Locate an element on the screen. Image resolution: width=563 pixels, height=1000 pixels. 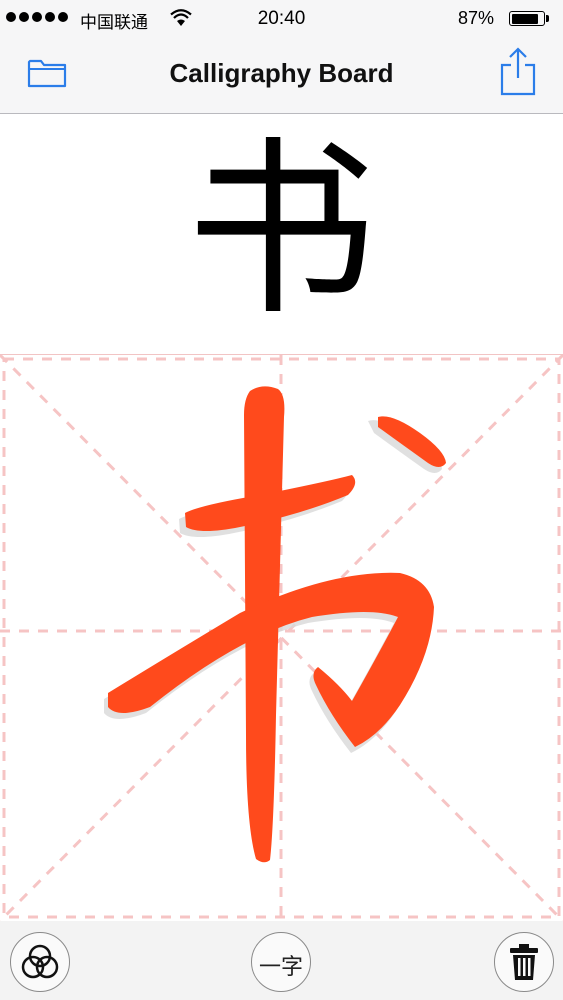
rings-icon is located at coordinates (40, 961).